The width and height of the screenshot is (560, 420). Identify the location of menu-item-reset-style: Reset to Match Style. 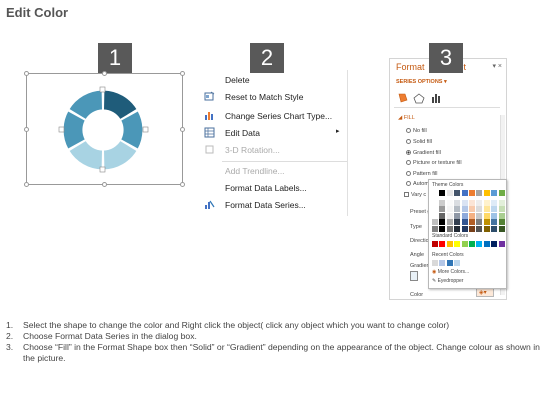
(275, 98).